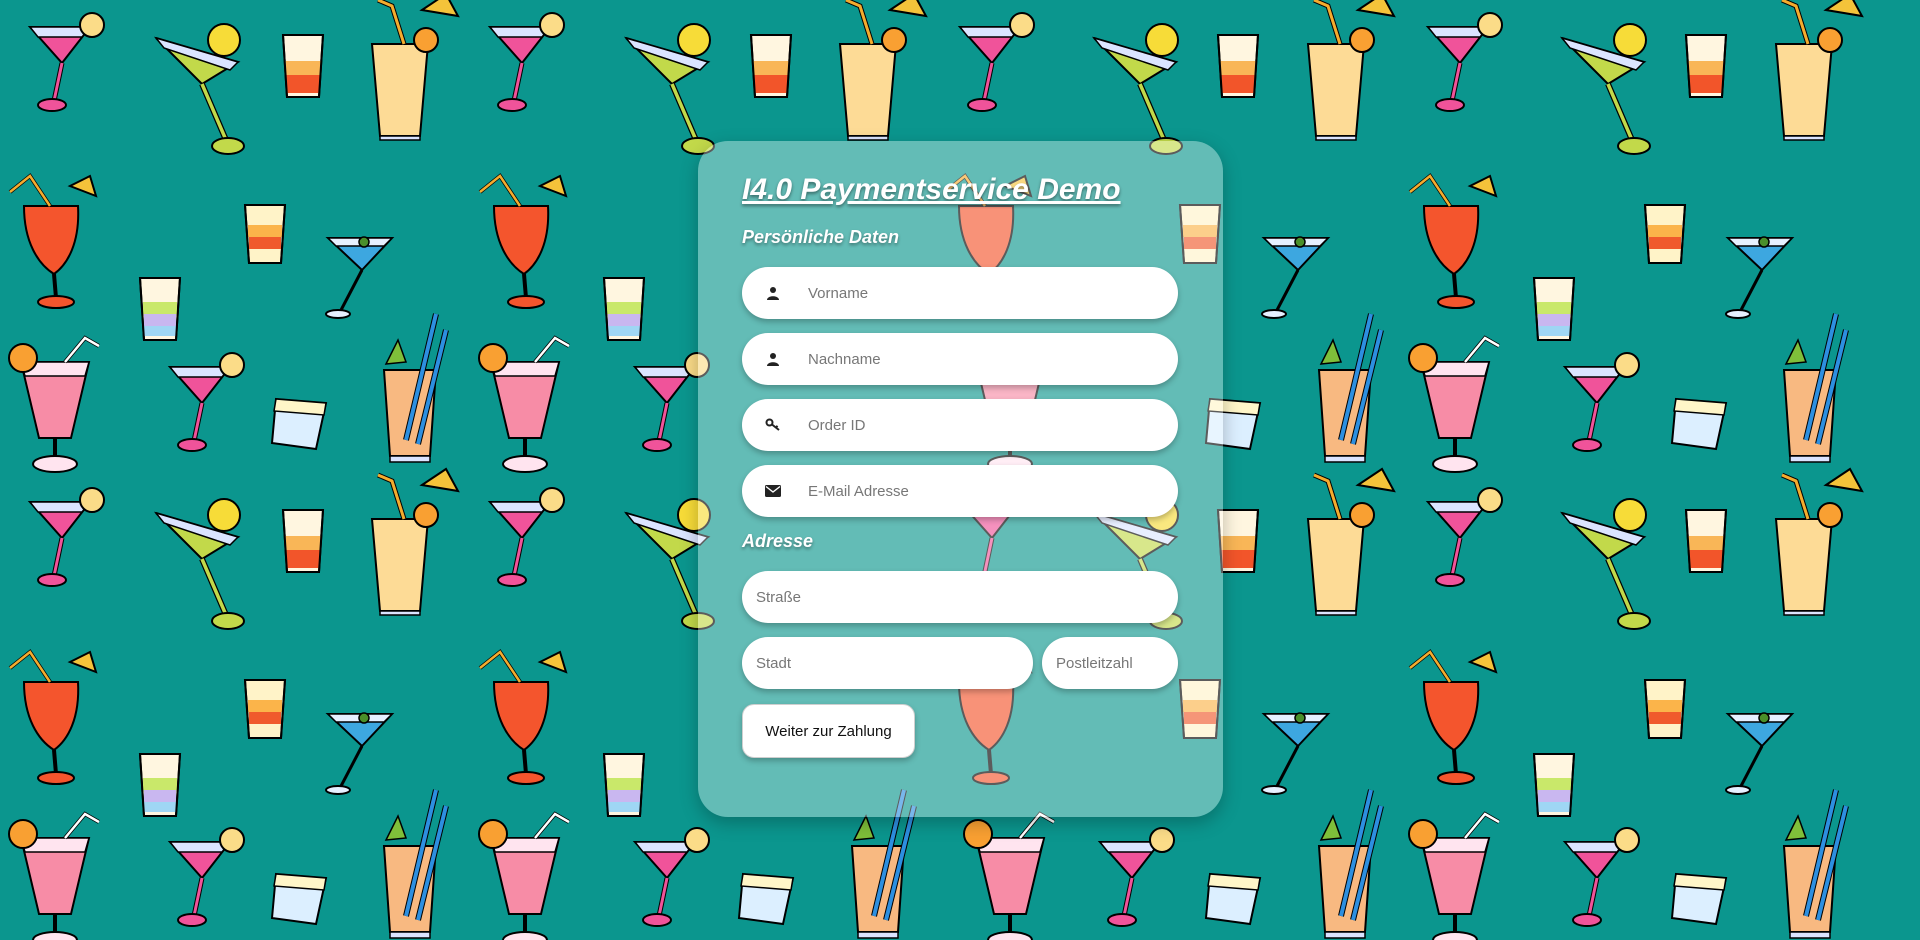  Describe the element at coordinates (993, 425) in the screenshot. I see `order-id-input` at that location.